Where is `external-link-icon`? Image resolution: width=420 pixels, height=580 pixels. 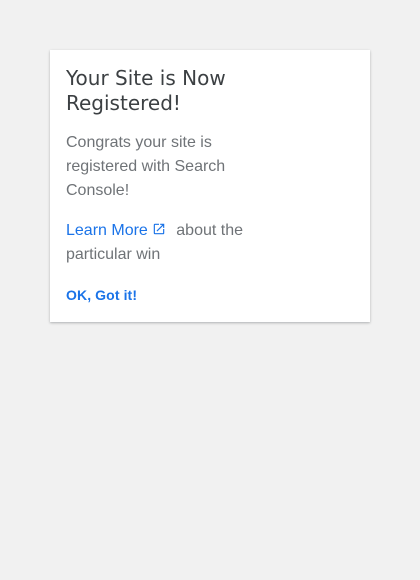
external-link-icon is located at coordinates (159, 229).